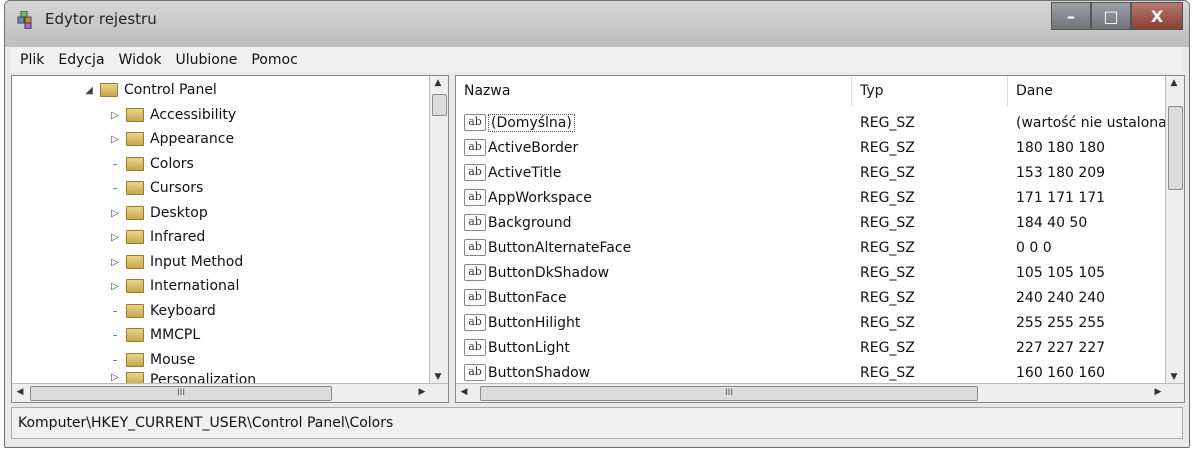  I want to click on tree-node-mmcpl: – MMCPL, so click(154, 335).